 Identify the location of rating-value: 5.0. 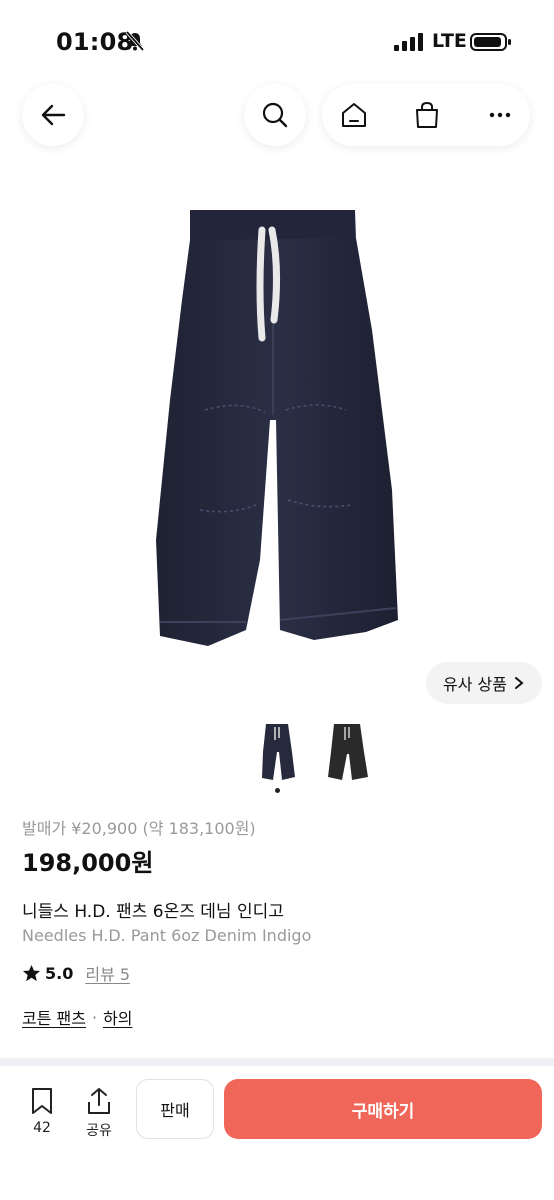
(59, 973).